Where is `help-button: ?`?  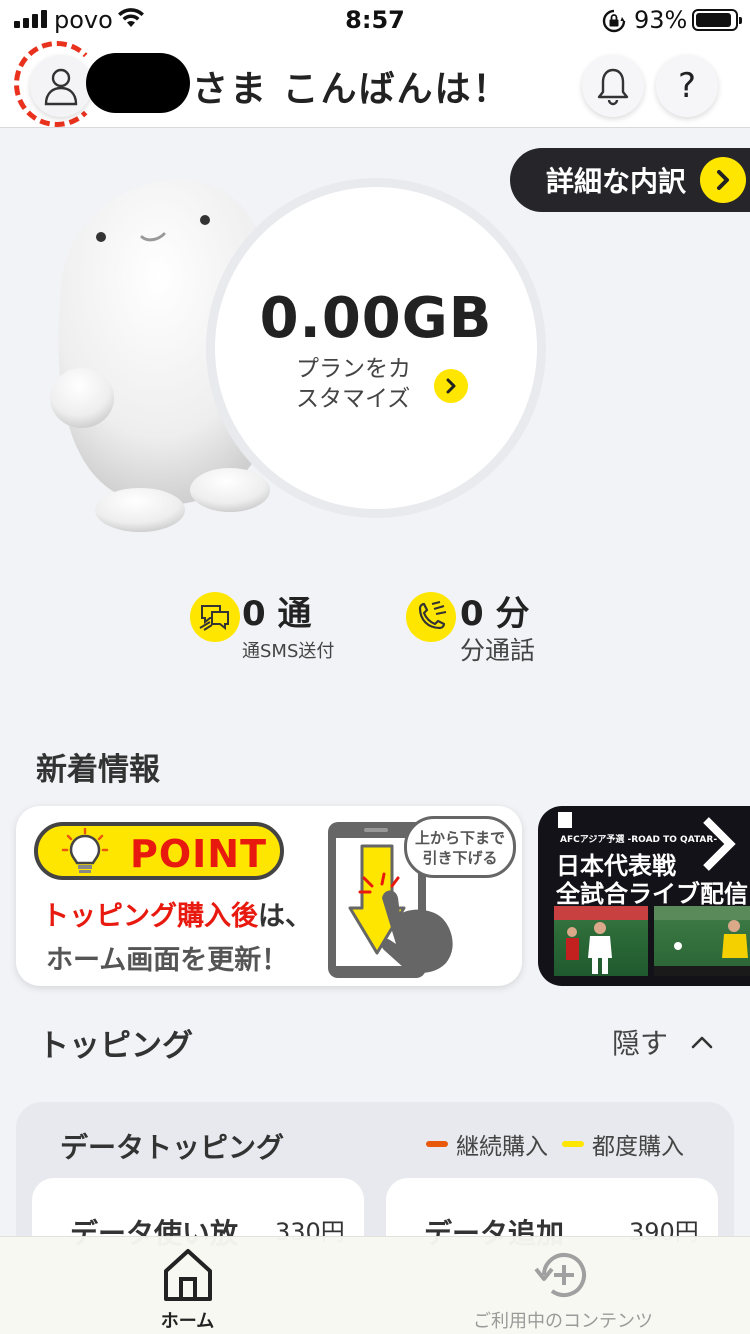 help-button: ? is located at coordinates (687, 86).